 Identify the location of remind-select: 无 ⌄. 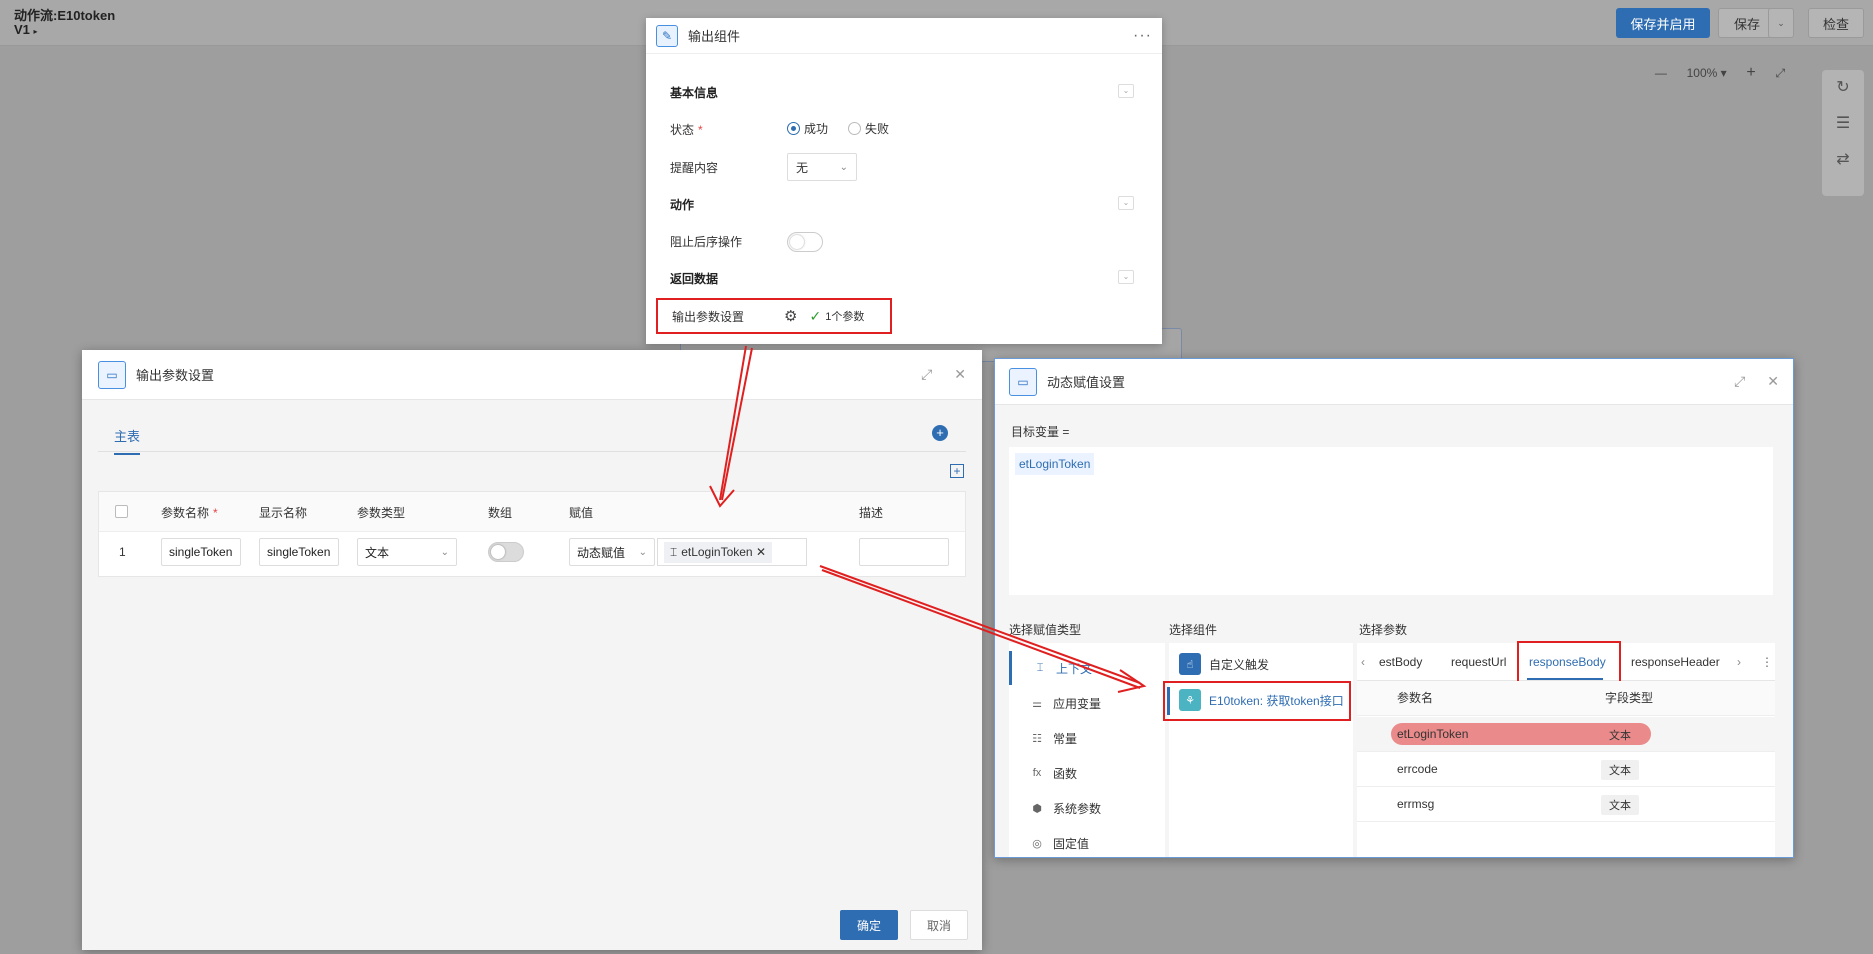
(822, 167).